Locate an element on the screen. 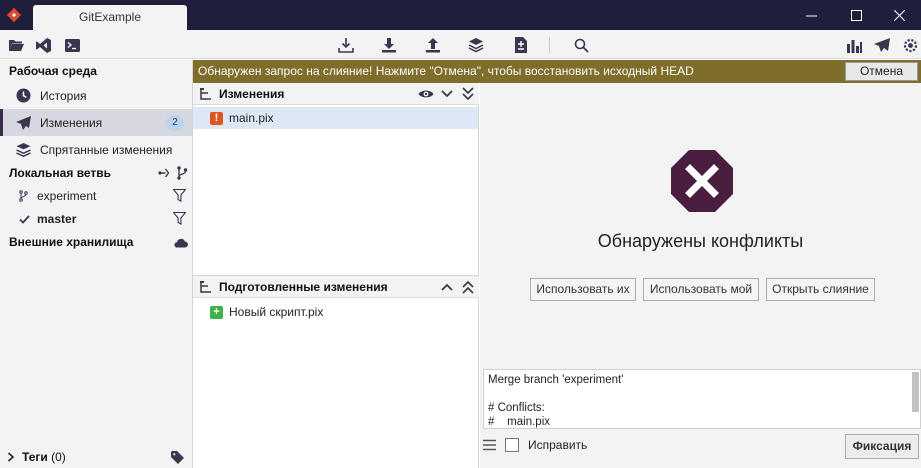  git-branch-icon is located at coordinates (182, 173).